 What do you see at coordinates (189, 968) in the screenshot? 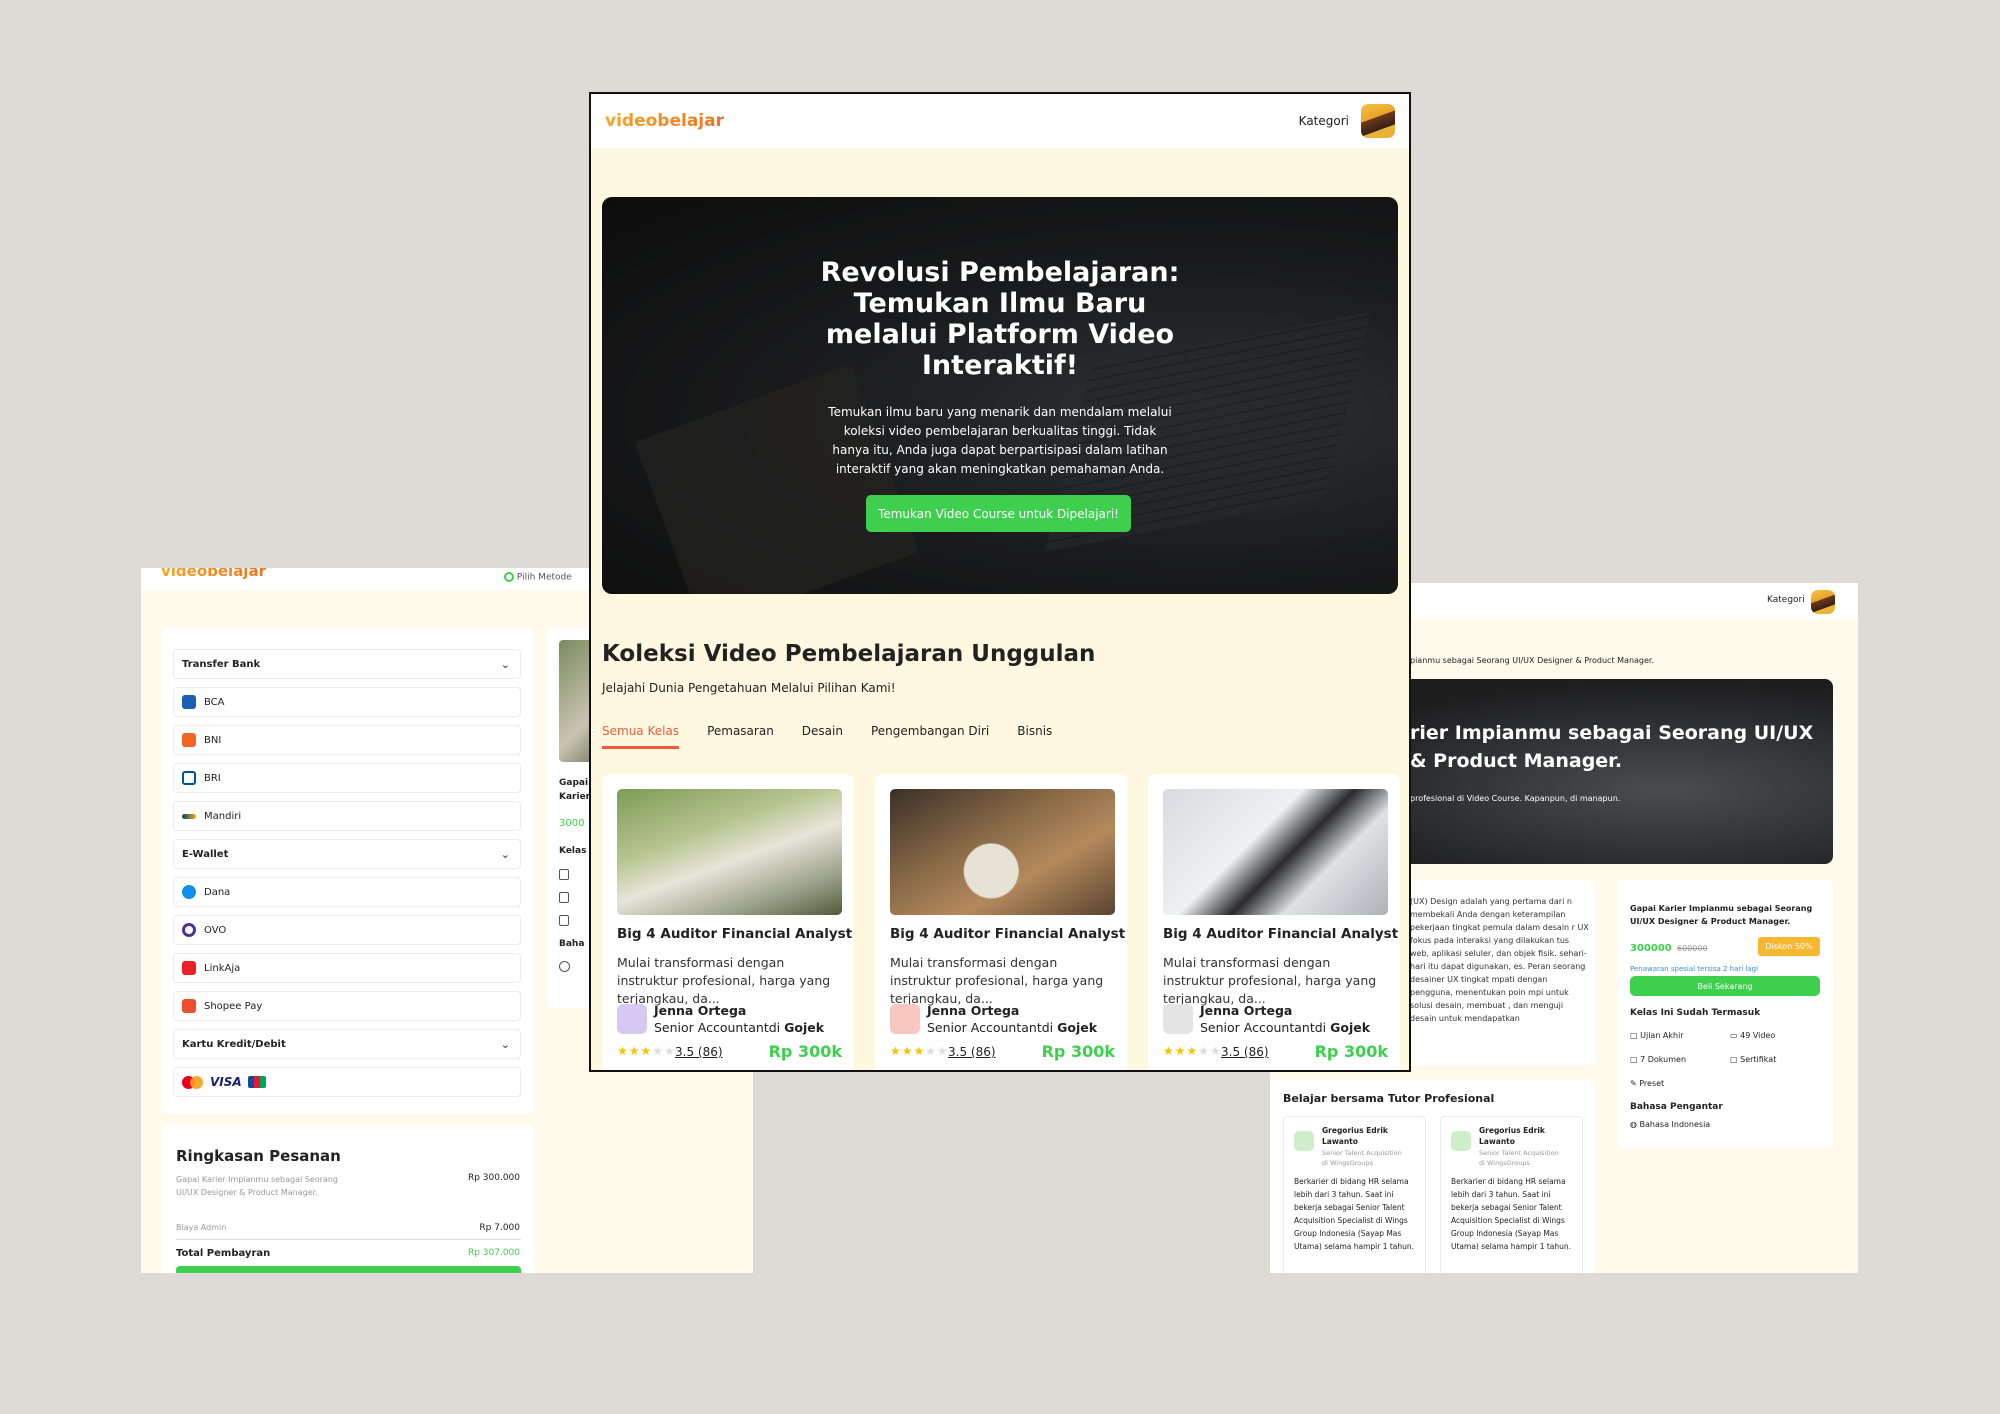
I see `linkaja-icon` at bounding box center [189, 968].